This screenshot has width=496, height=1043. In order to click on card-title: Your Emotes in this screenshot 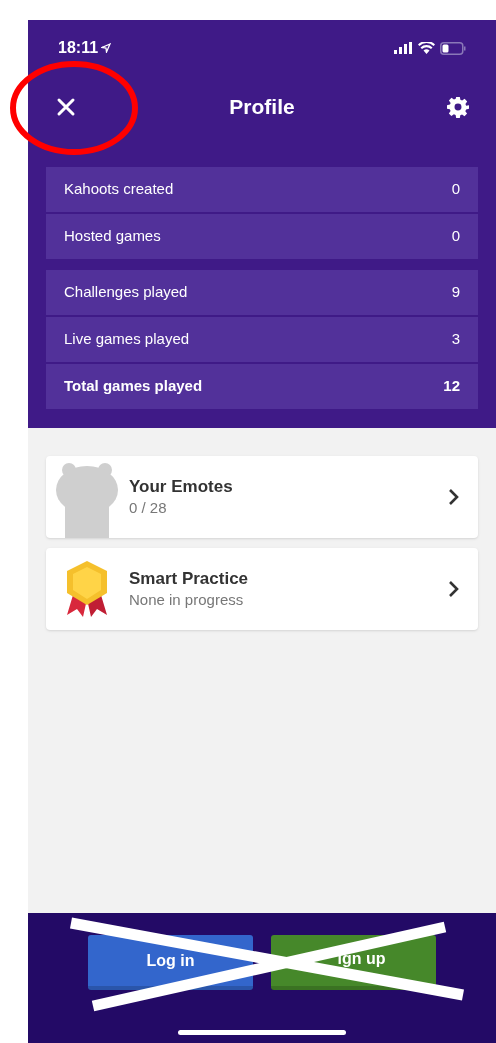, I will do `click(181, 487)`.